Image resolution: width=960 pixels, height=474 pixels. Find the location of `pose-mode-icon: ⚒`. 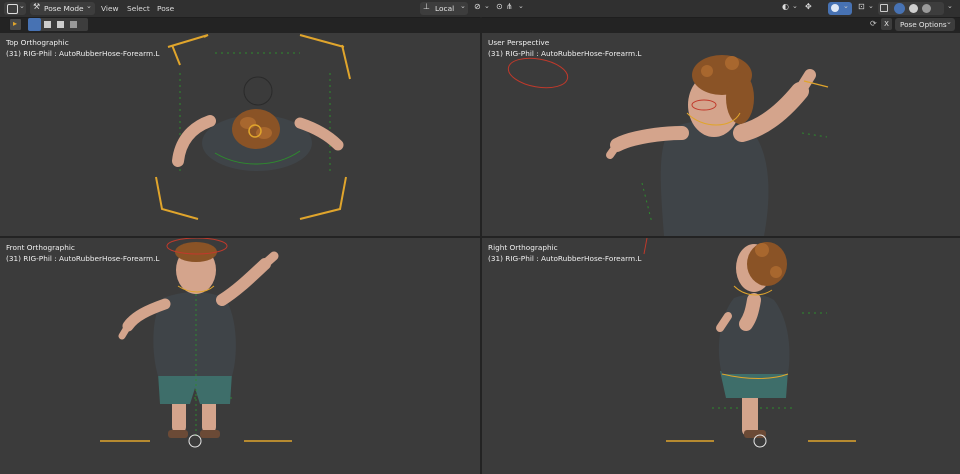

pose-mode-icon: ⚒ is located at coordinates (37, 6).